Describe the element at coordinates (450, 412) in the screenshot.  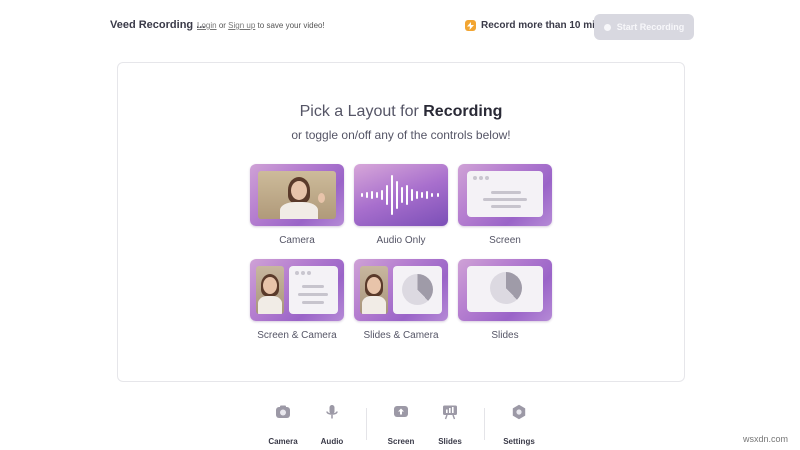
I see `presentation-icon` at that location.